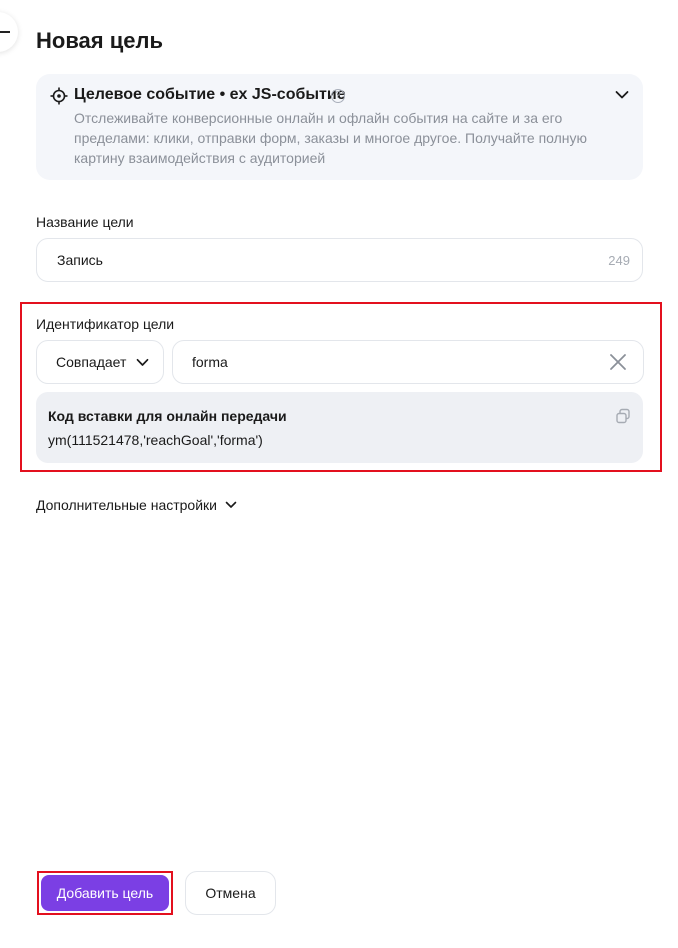 The image size is (678, 948). I want to click on character-counter: 249, so click(619, 260).